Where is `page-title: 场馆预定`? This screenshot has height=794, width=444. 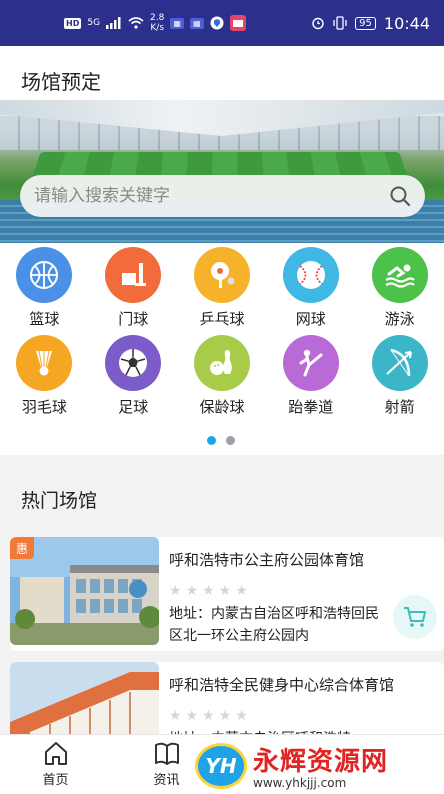 page-title: 场馆预定 is located at coordinates (61, 82).